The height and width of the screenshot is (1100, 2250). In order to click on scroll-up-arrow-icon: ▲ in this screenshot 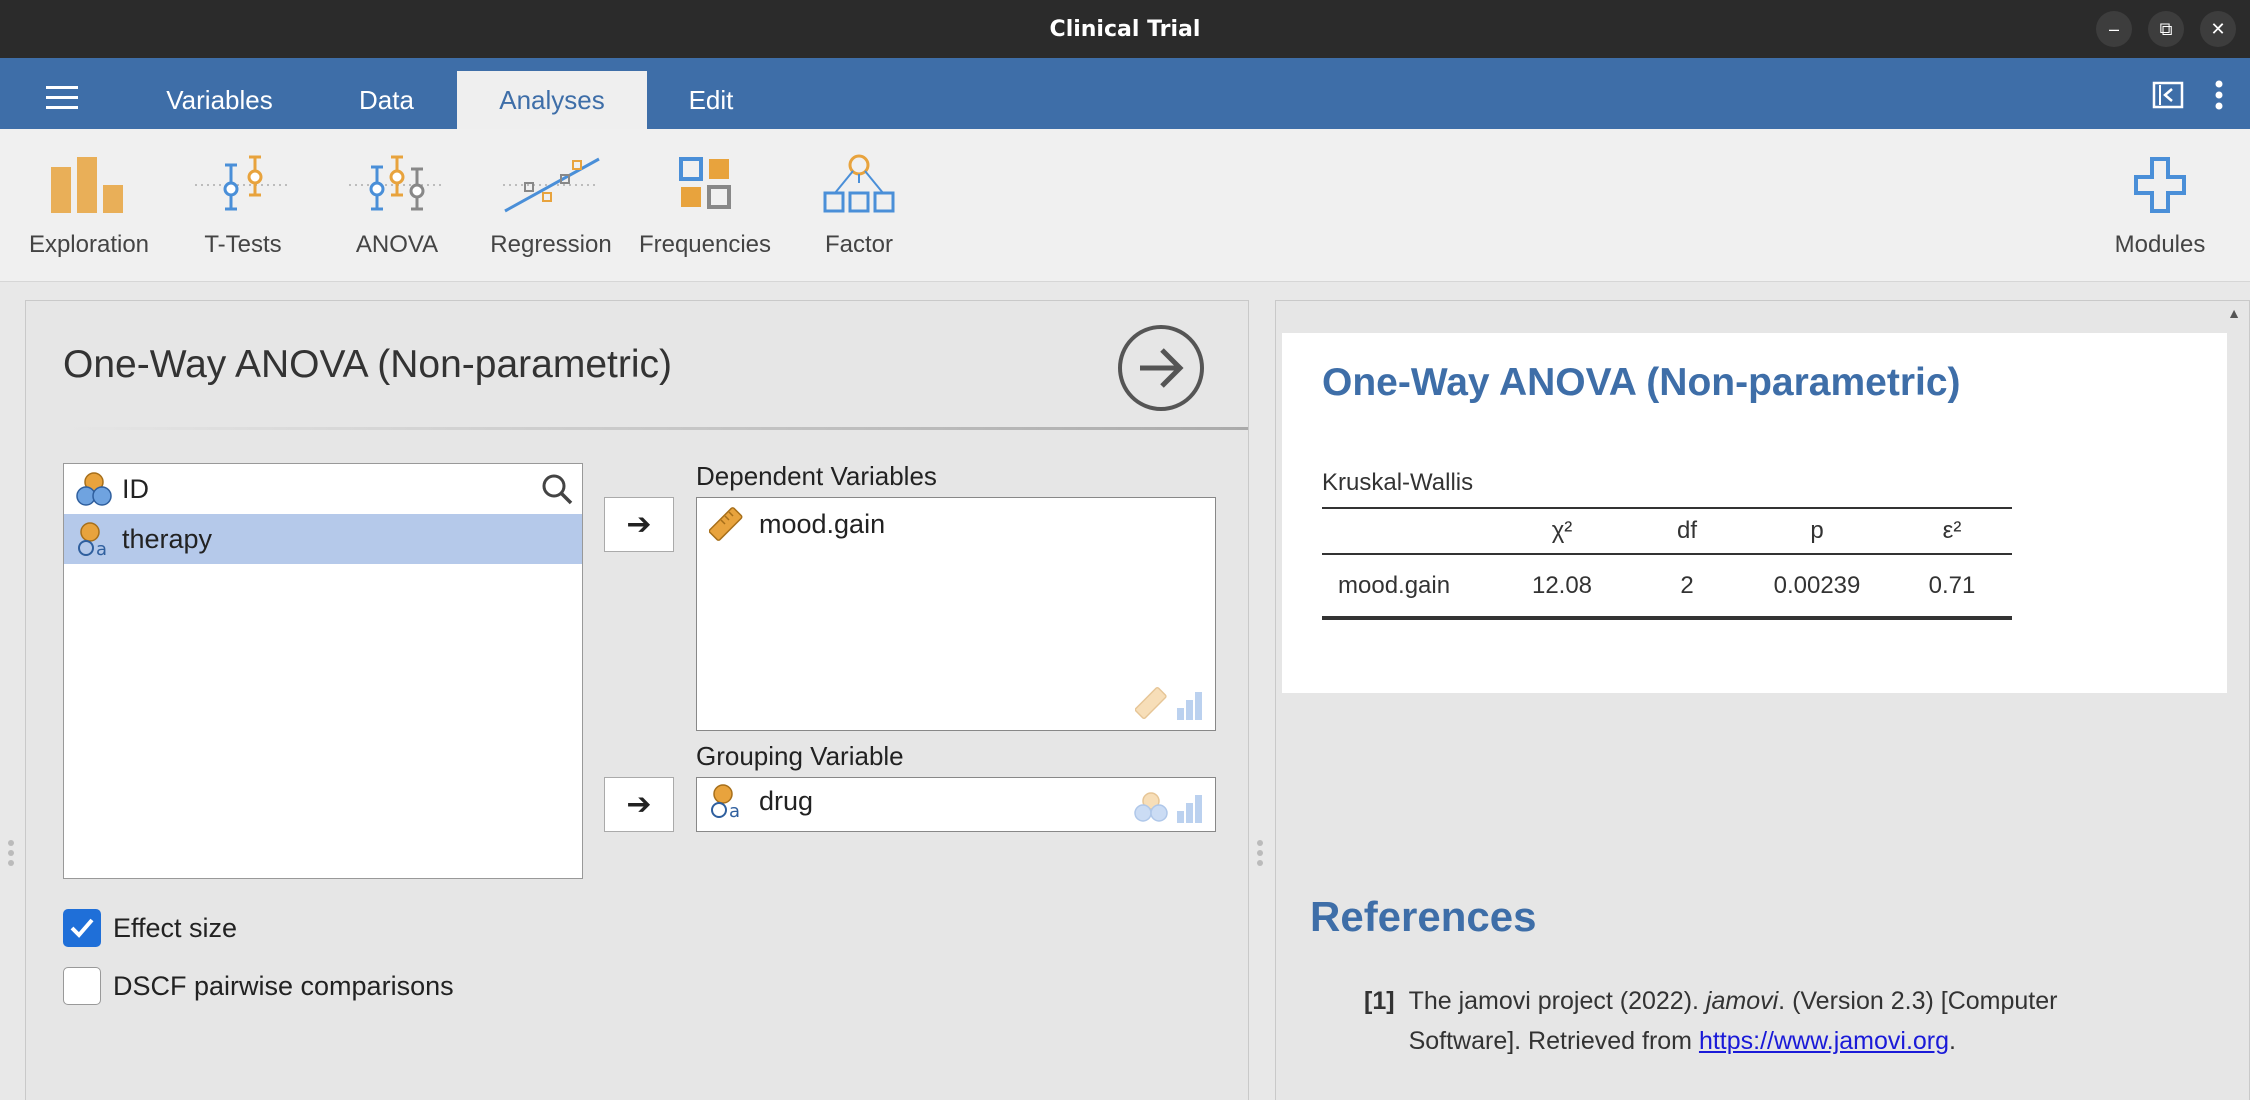, I will do `click(2234, 313)`.